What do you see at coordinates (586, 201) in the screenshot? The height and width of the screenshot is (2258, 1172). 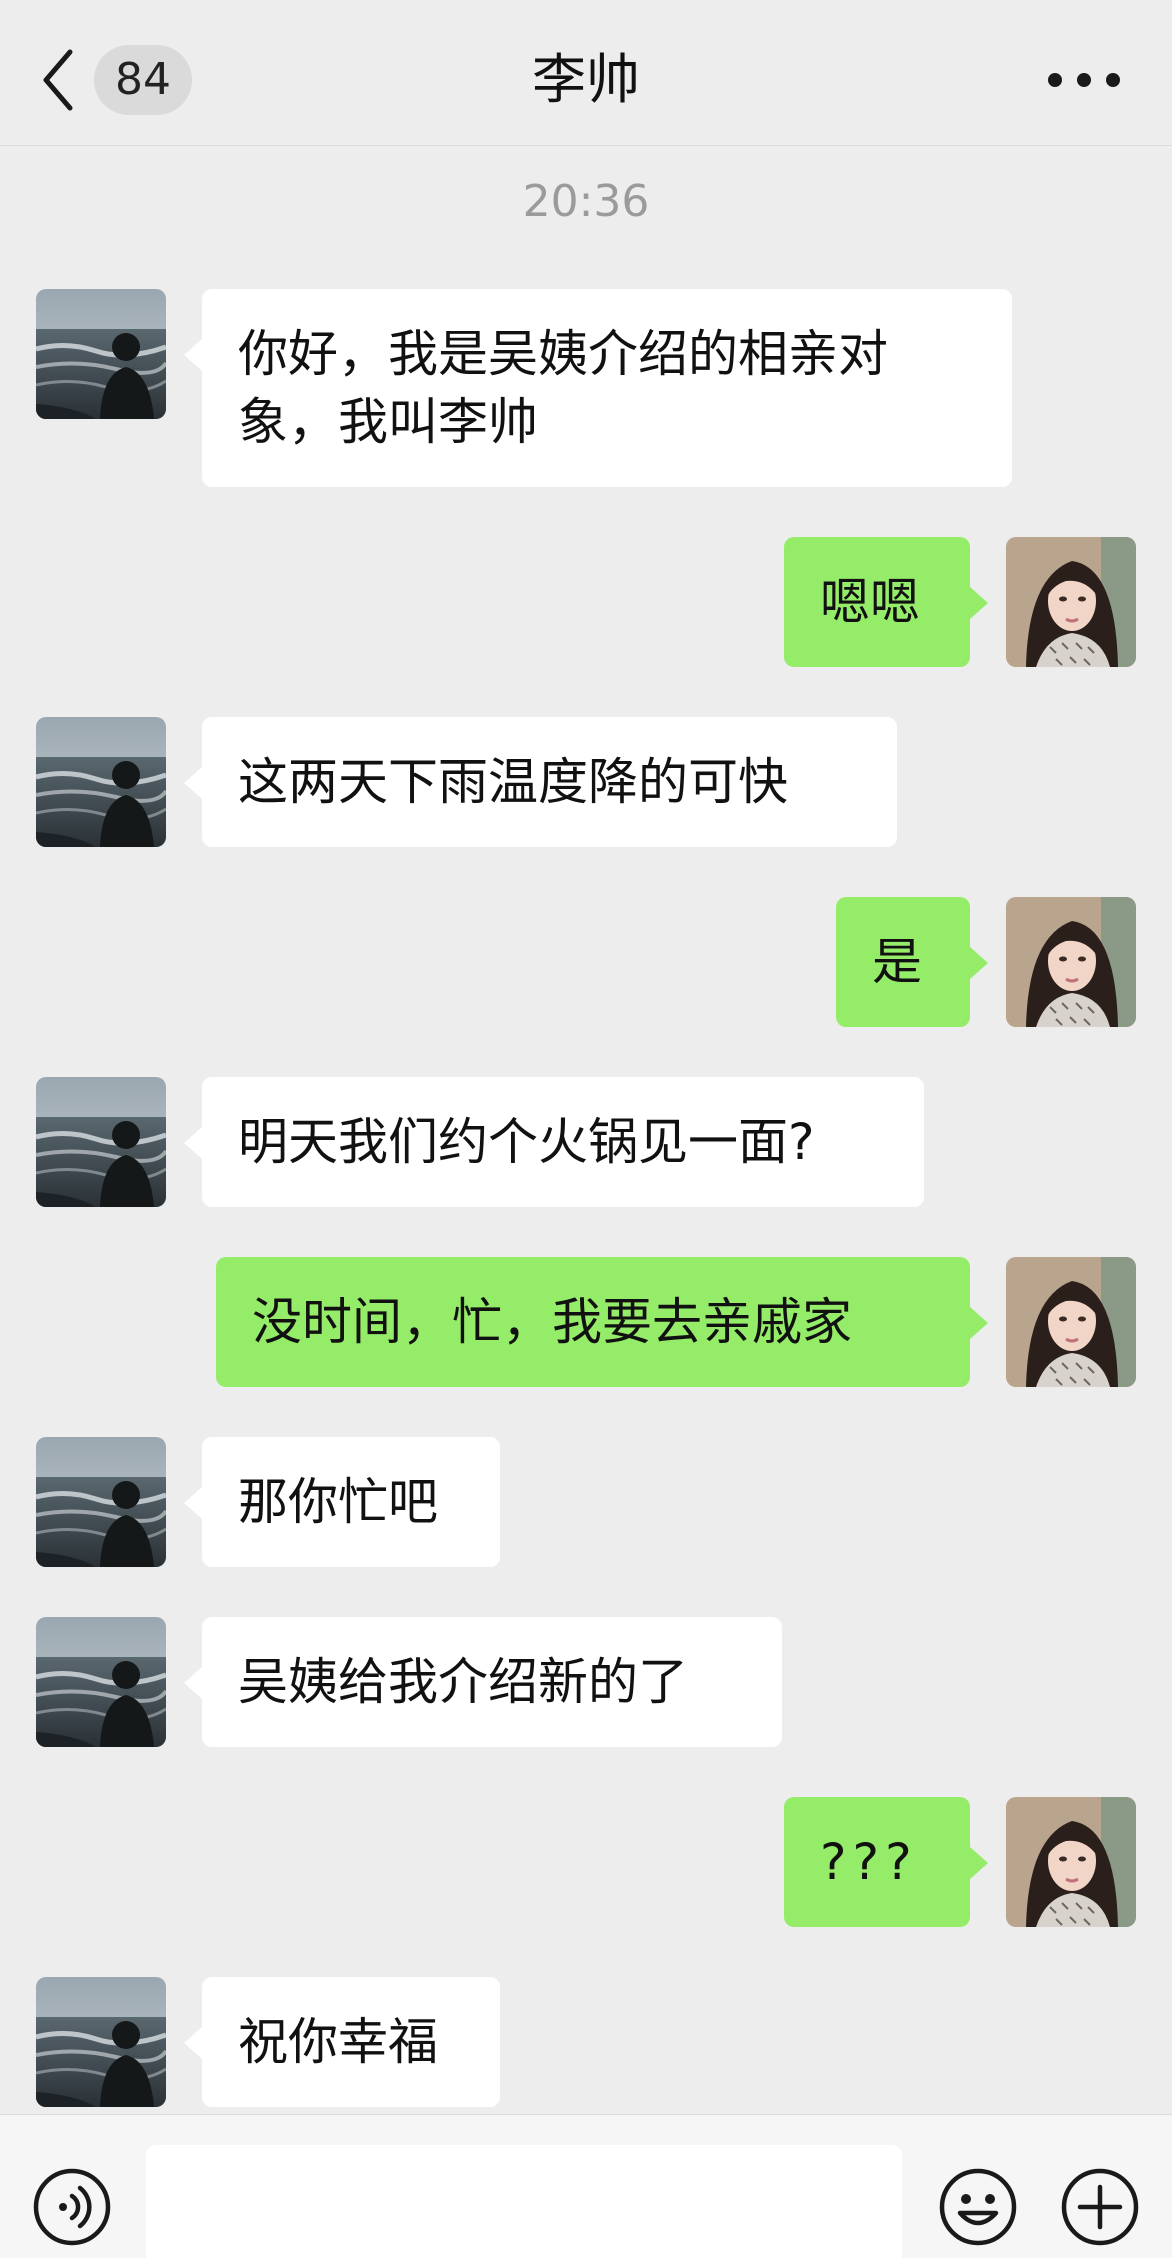 I see `message-timestamp: 20:36` at bounding box center [586, 201].